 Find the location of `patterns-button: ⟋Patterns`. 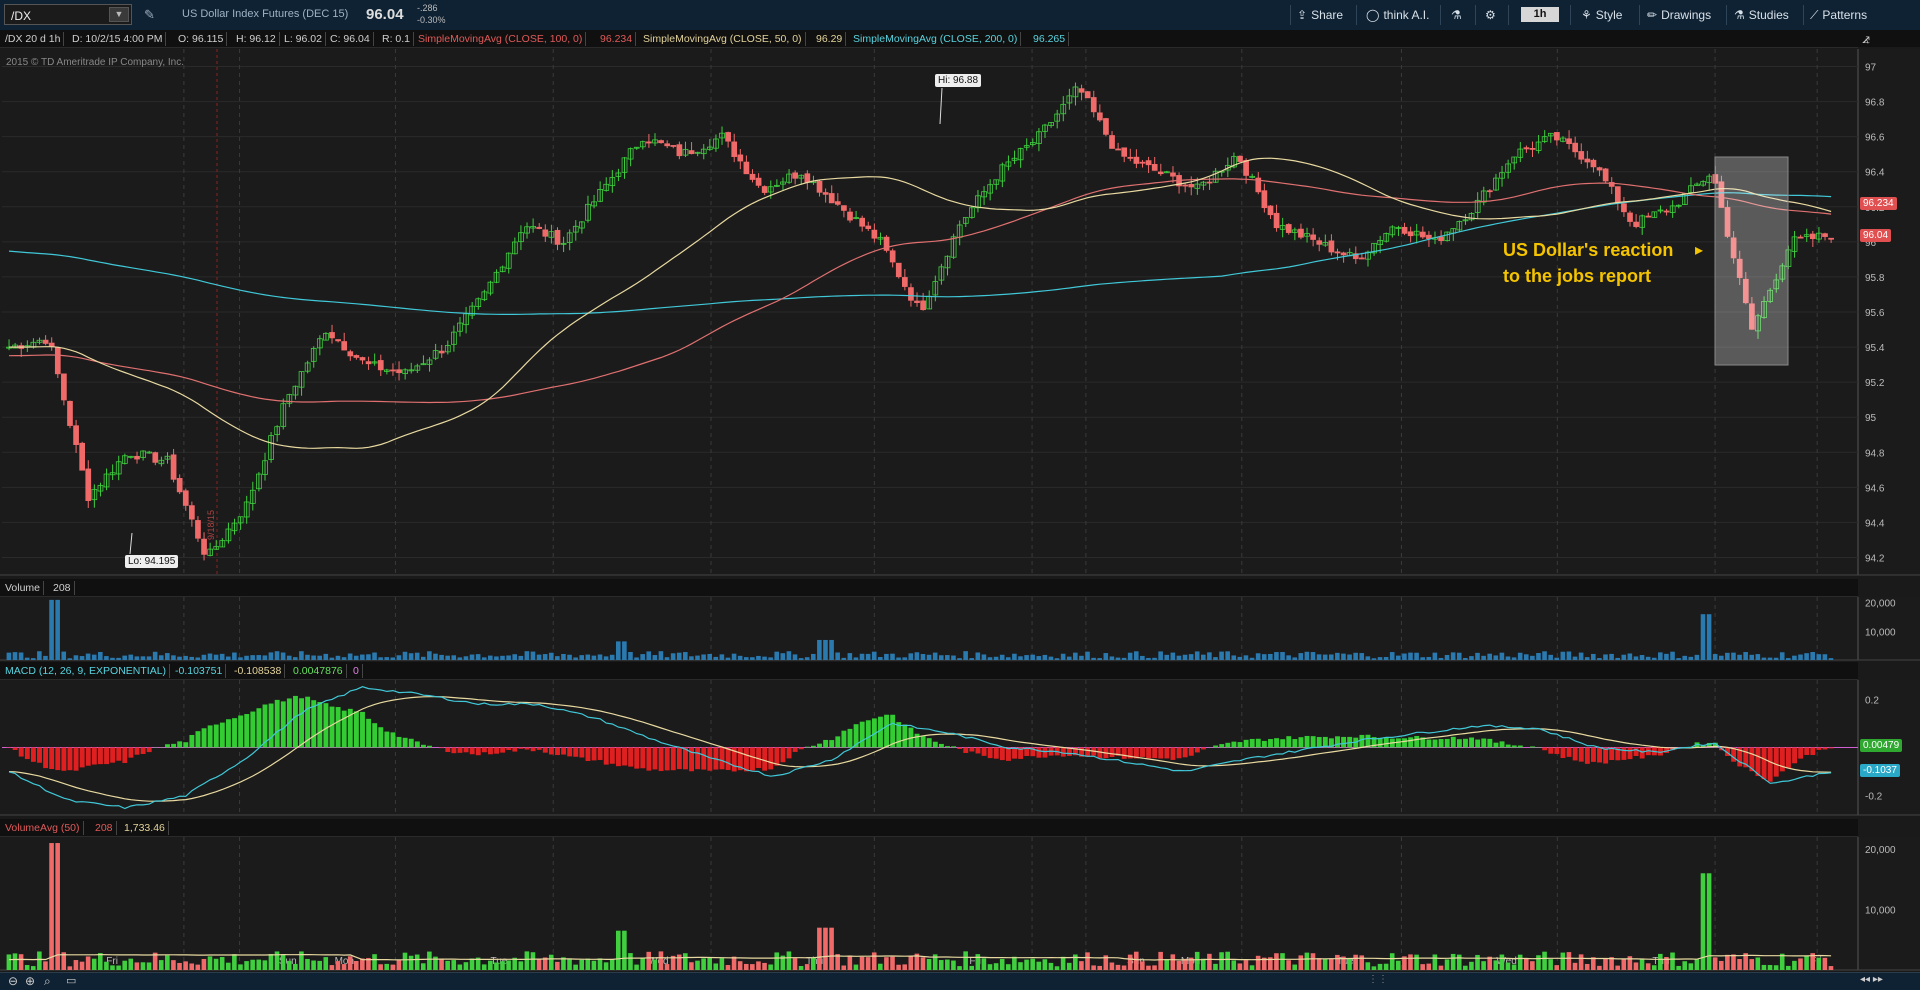

patterns-button: ⟋Patterns is located at coordinates (1838, 15).